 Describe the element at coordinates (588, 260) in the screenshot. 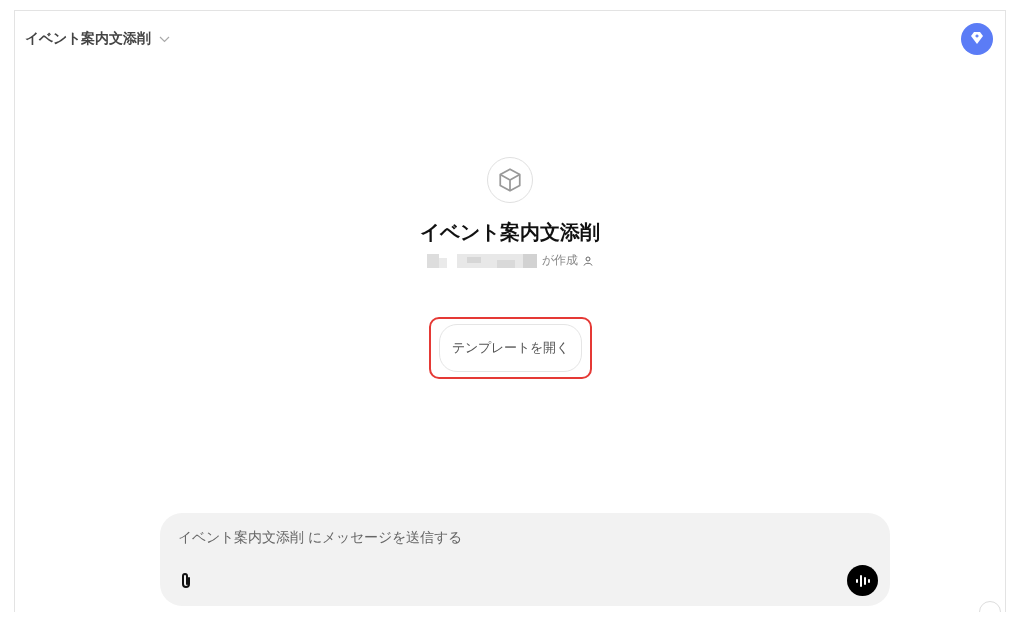

I see `person-icon` at that location.